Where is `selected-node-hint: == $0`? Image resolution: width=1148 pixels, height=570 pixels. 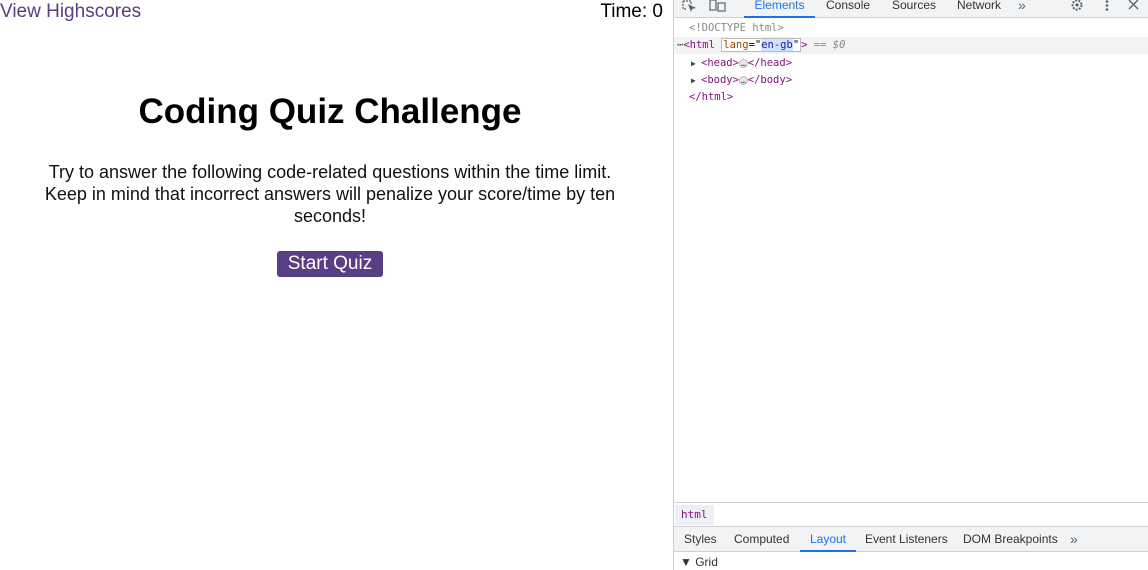
selected-node-hint: == $0 is located at coordinates (829, 45).